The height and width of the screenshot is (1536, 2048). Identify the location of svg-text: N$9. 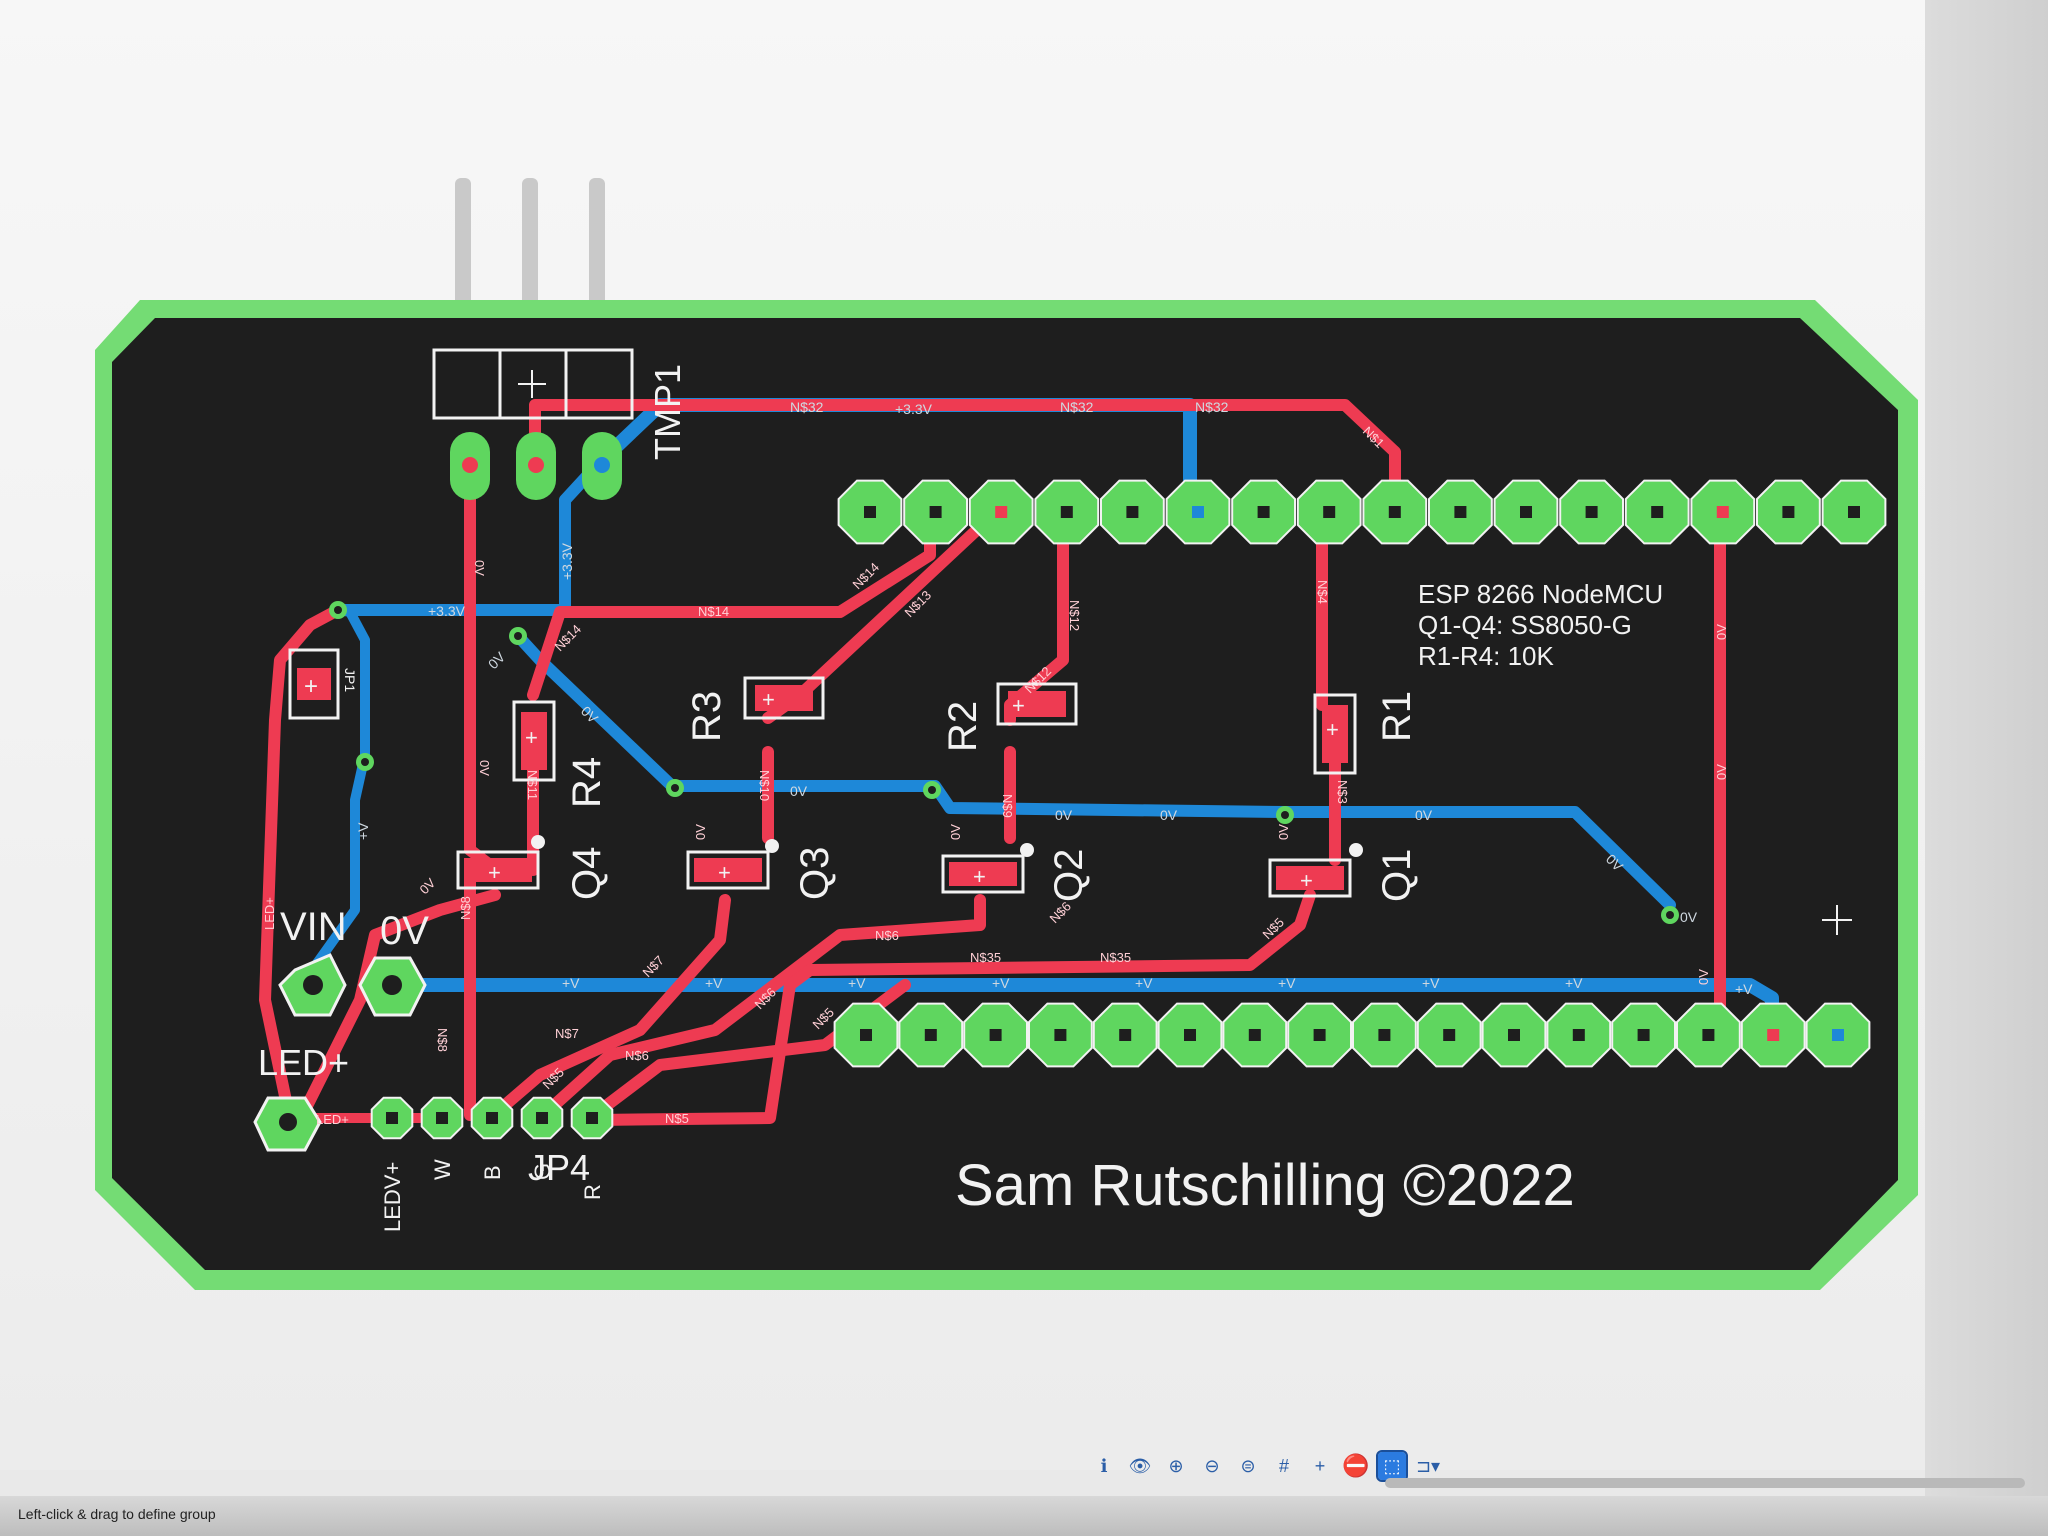
(1007, 806).